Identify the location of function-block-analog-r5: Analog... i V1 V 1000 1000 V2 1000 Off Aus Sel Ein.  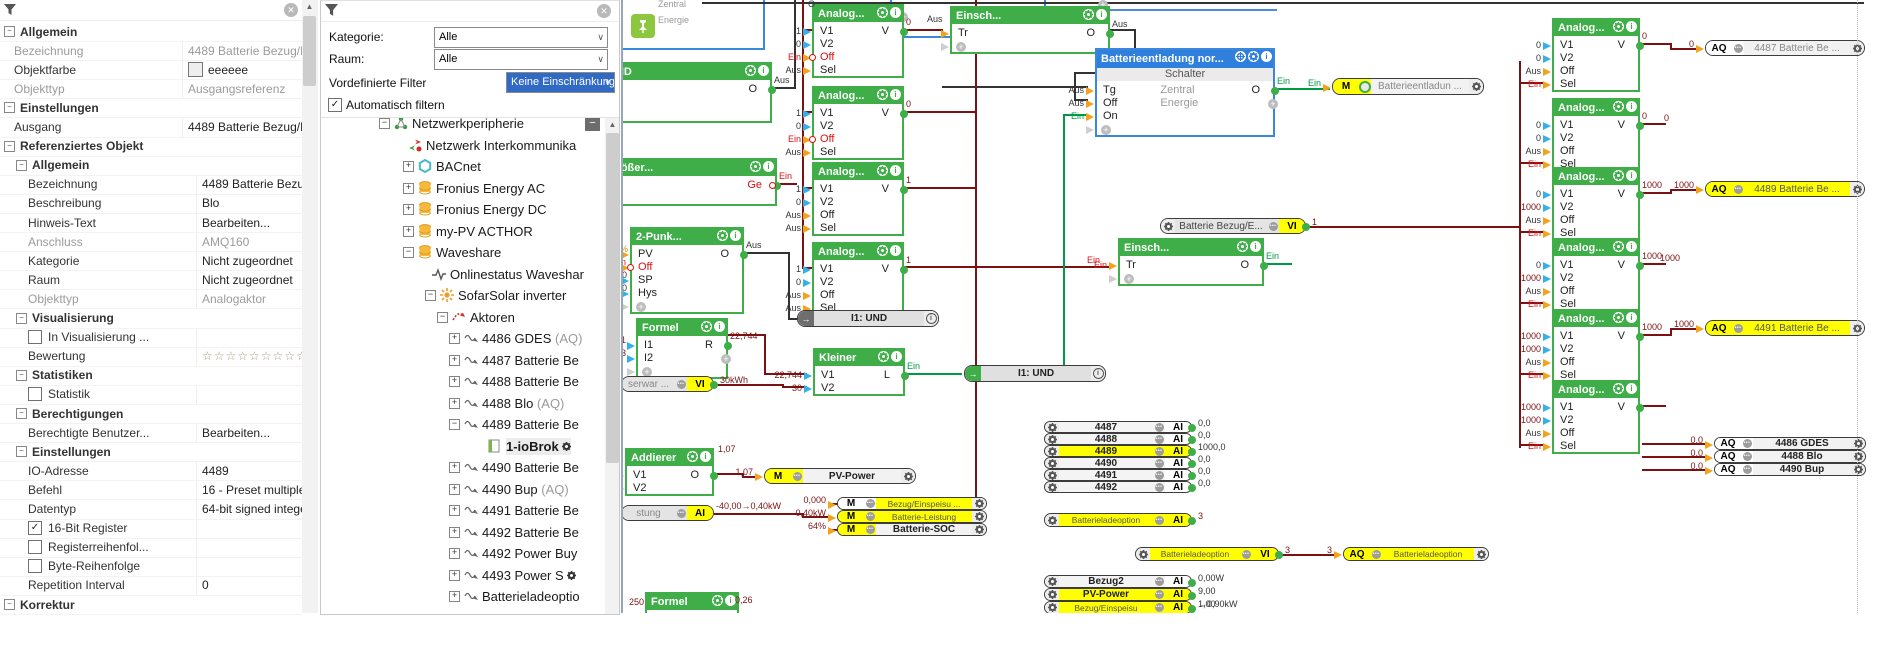
(1591, 346).